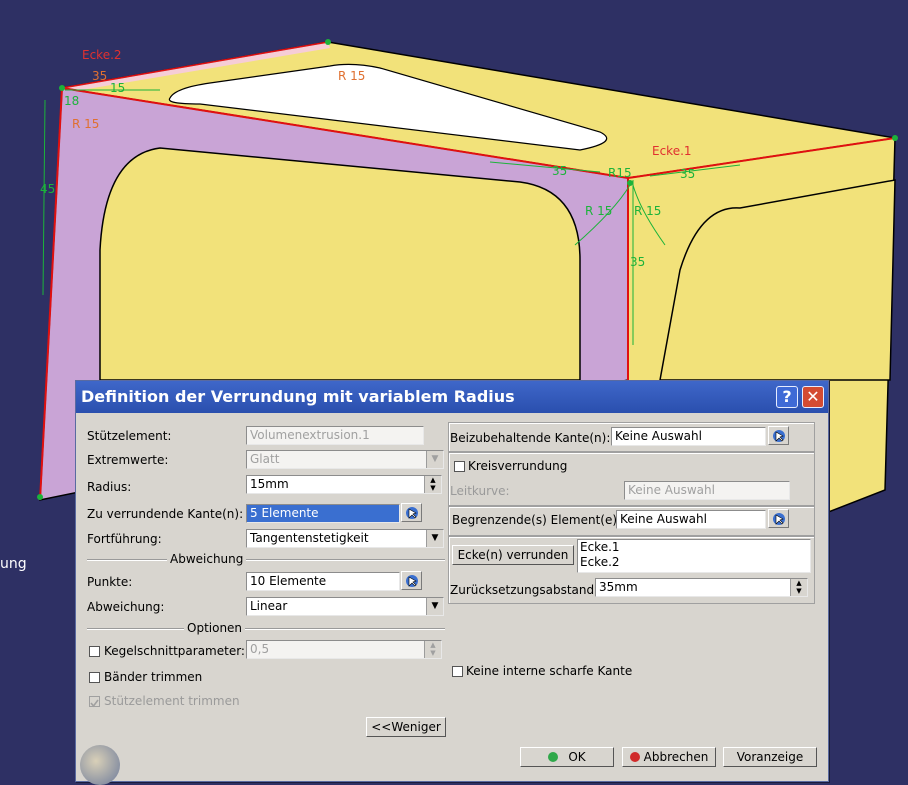 This screenshot has height=785, width=908. I want to click on keep-edges-field: Keine Auswahl, so click(688, 436).